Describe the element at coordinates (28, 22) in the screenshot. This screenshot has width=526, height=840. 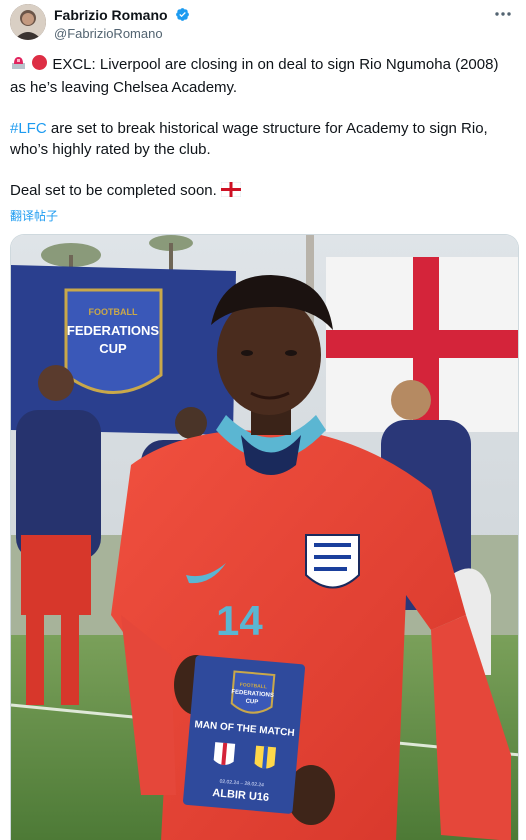
I see `avatar` at that location.